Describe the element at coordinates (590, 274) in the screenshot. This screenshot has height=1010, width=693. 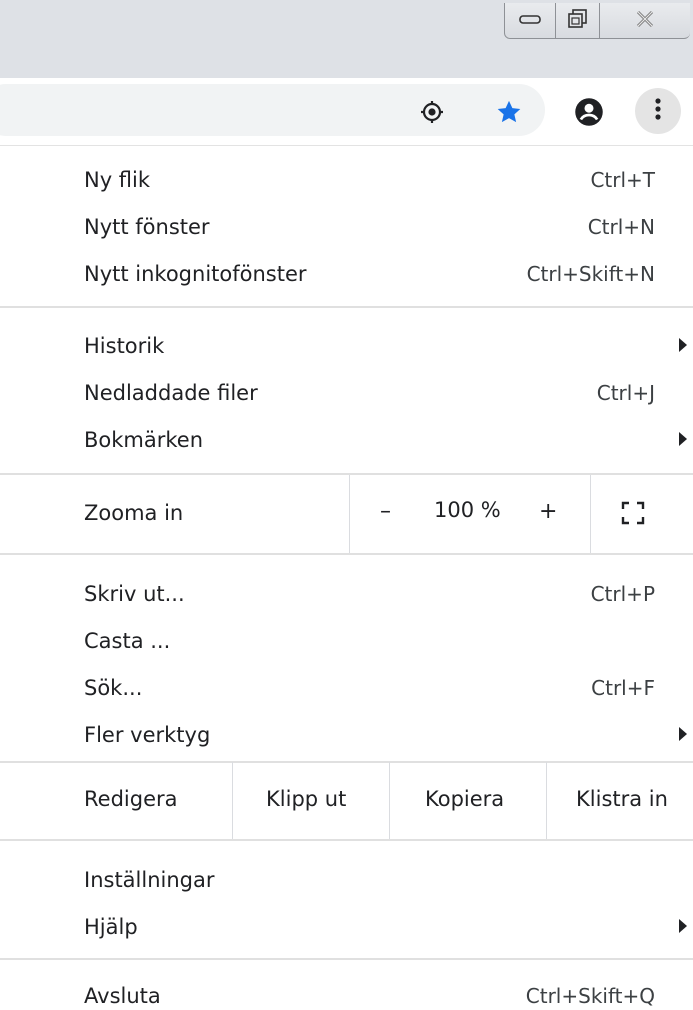
I see `menu-item-shortcut: Ctrl+Skift+N` at that location.